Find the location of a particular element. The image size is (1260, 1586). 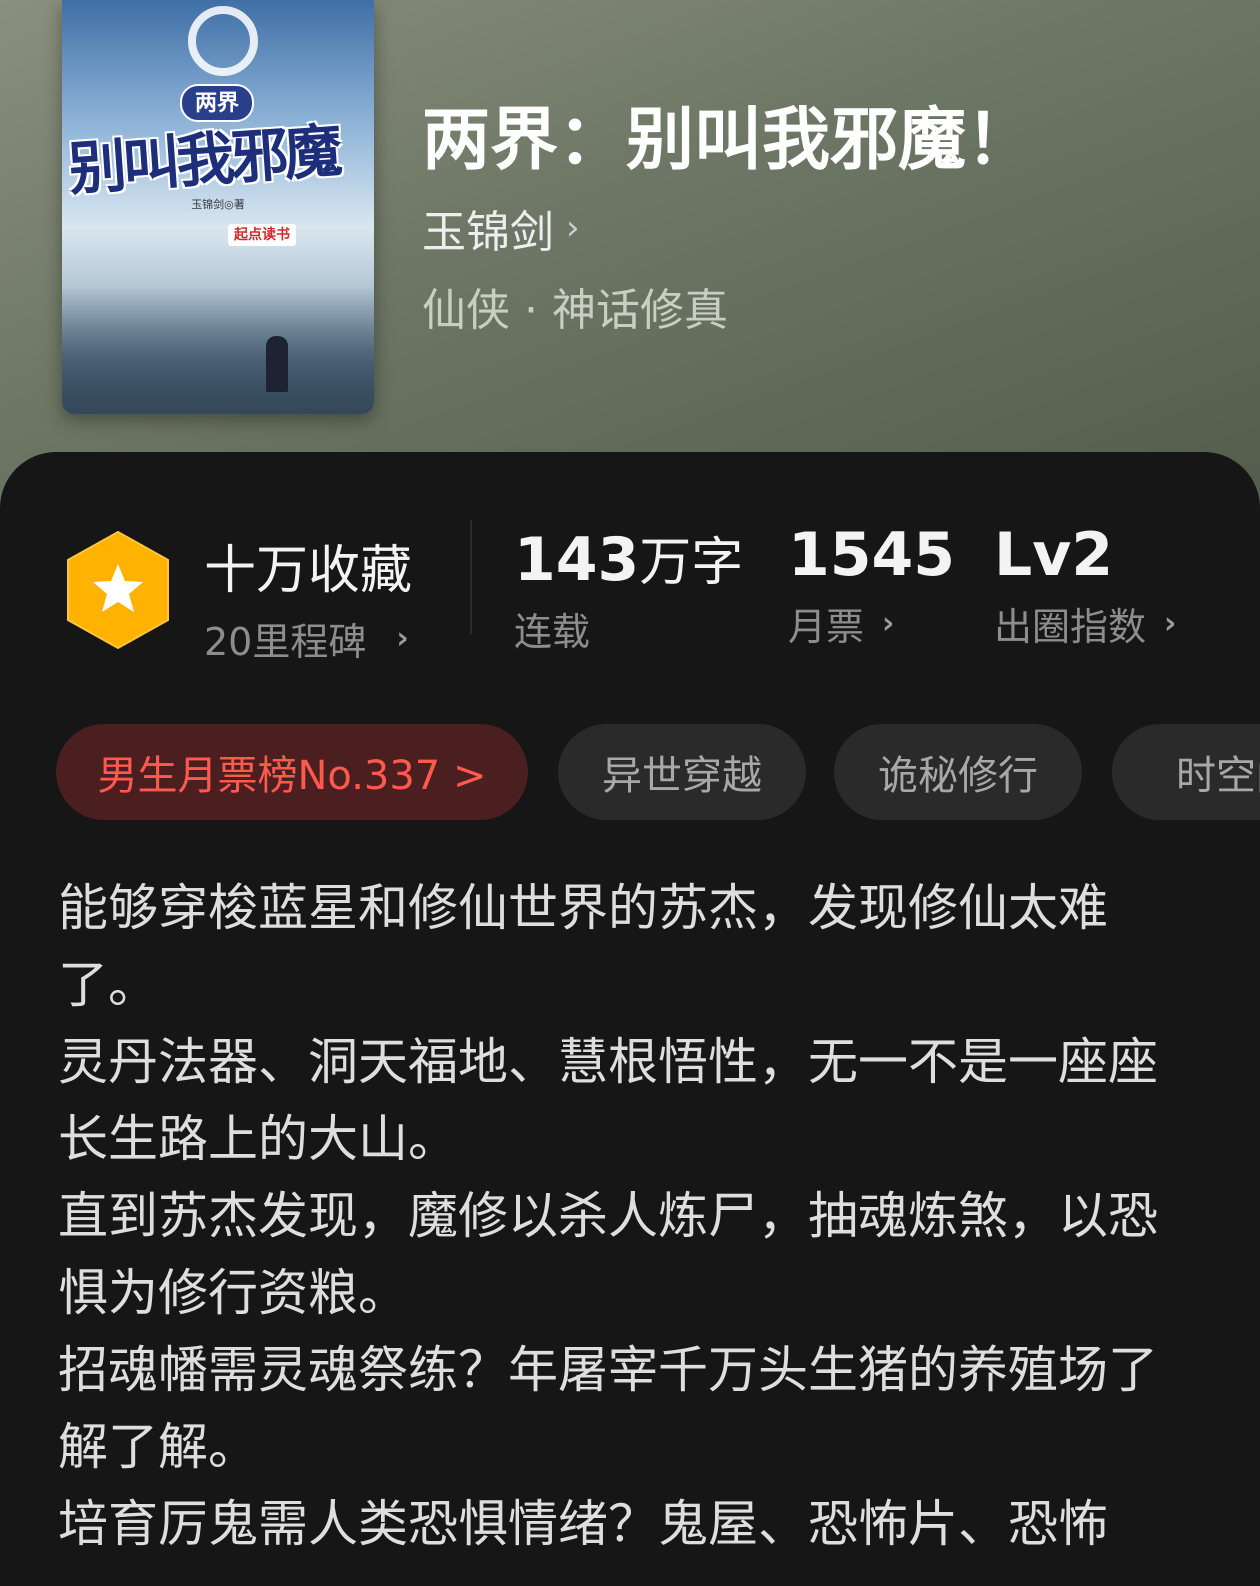

book-cover: 两界 别叫我邪魔 玉锦剑◎著 起点读书 is located at coordinates (218, 207).